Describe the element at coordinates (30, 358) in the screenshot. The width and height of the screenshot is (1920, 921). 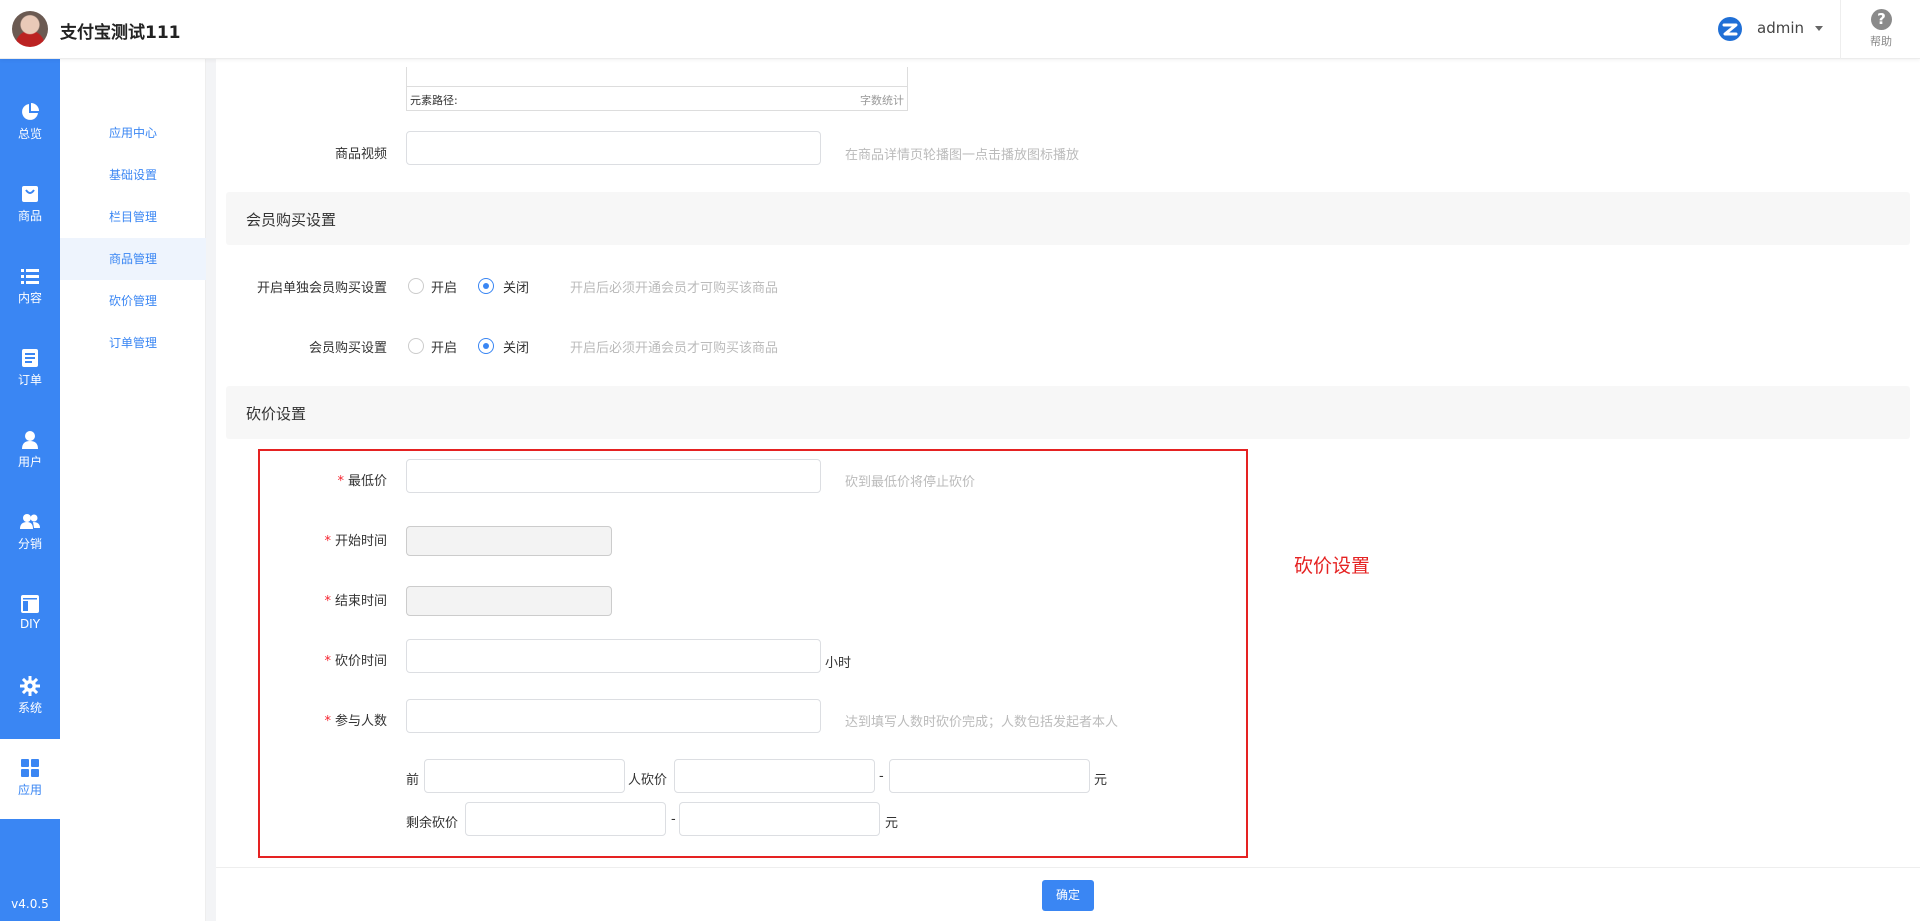
I see `document-icon` at that location.